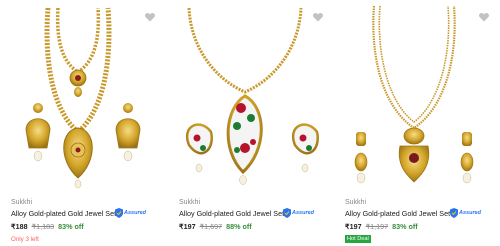 This screenshot has height=246, width=500. Describe the element at coordinates (358, 239) in the screenshot. I see `hot-deal-badge: Hot Deal` at that location.